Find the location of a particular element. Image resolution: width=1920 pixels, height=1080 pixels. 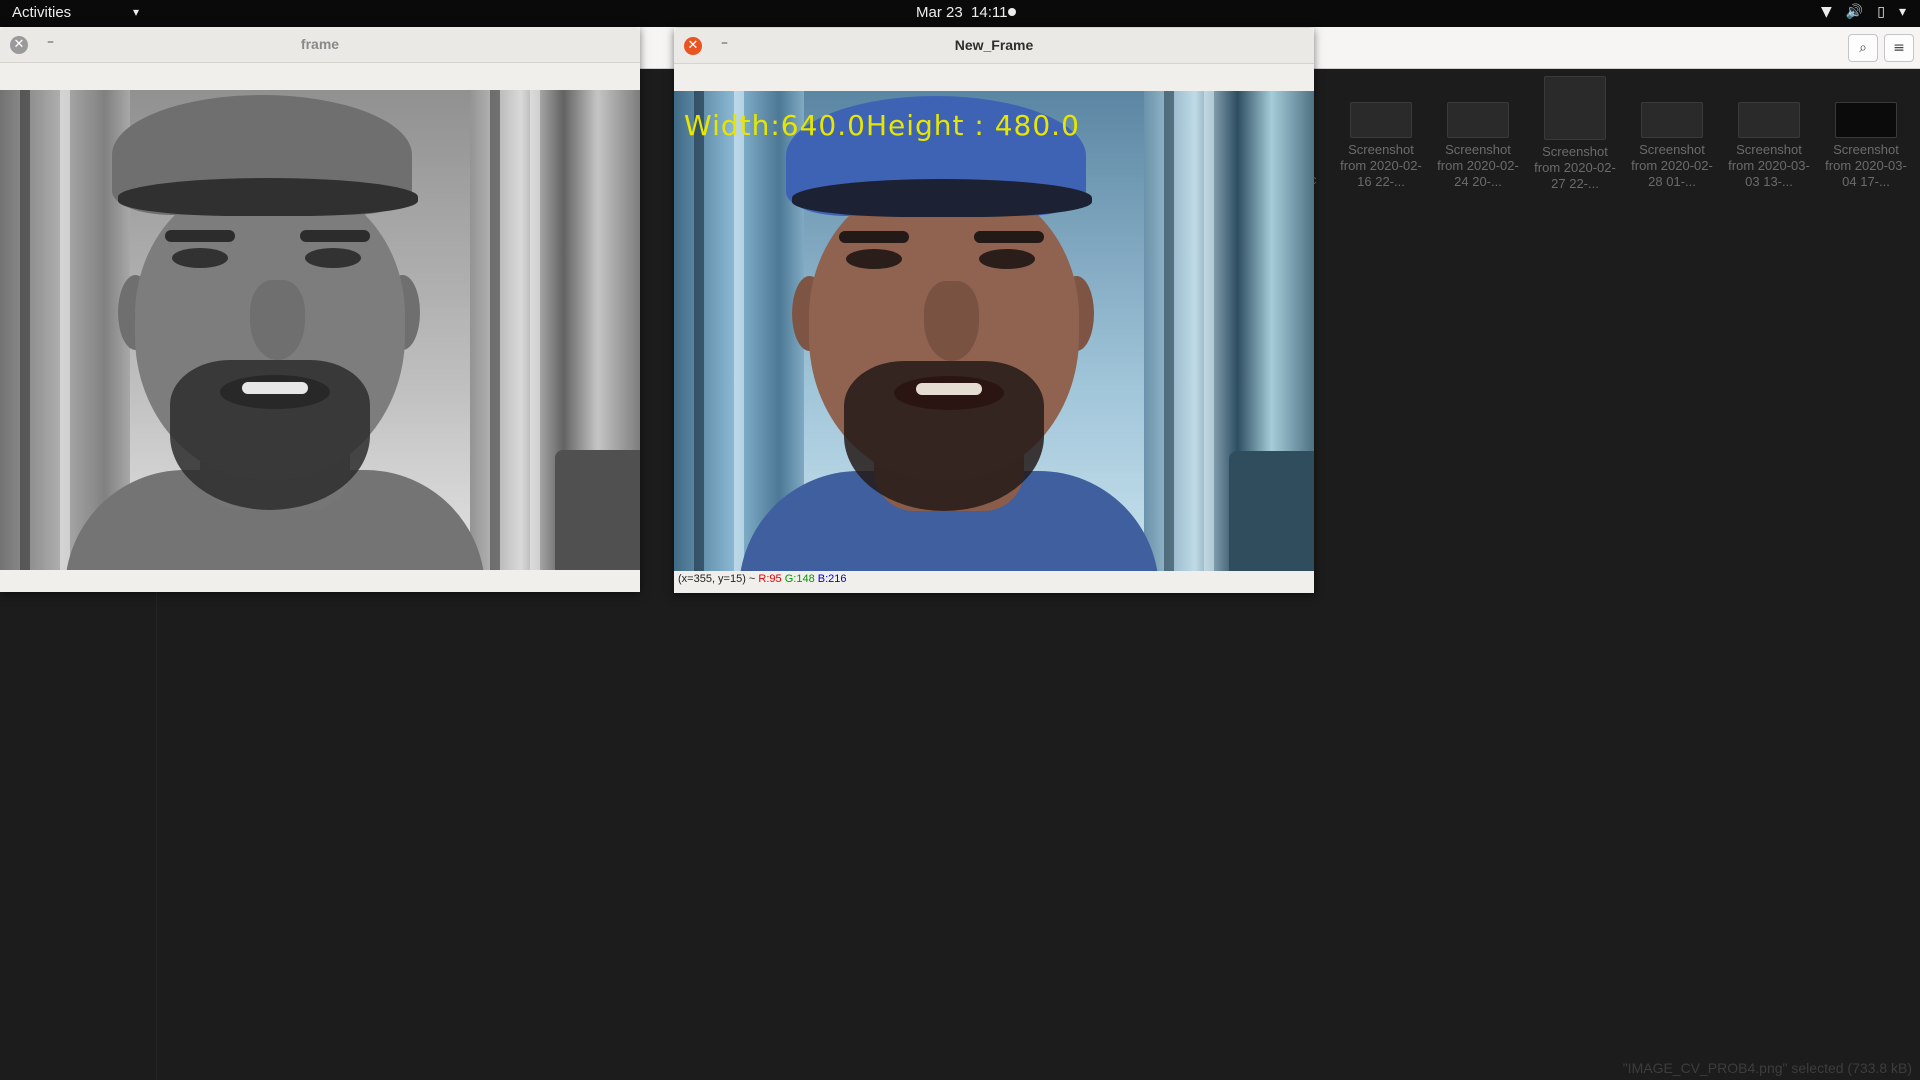

volume-icon: 🔊 is located at coordinates (1854, 12).